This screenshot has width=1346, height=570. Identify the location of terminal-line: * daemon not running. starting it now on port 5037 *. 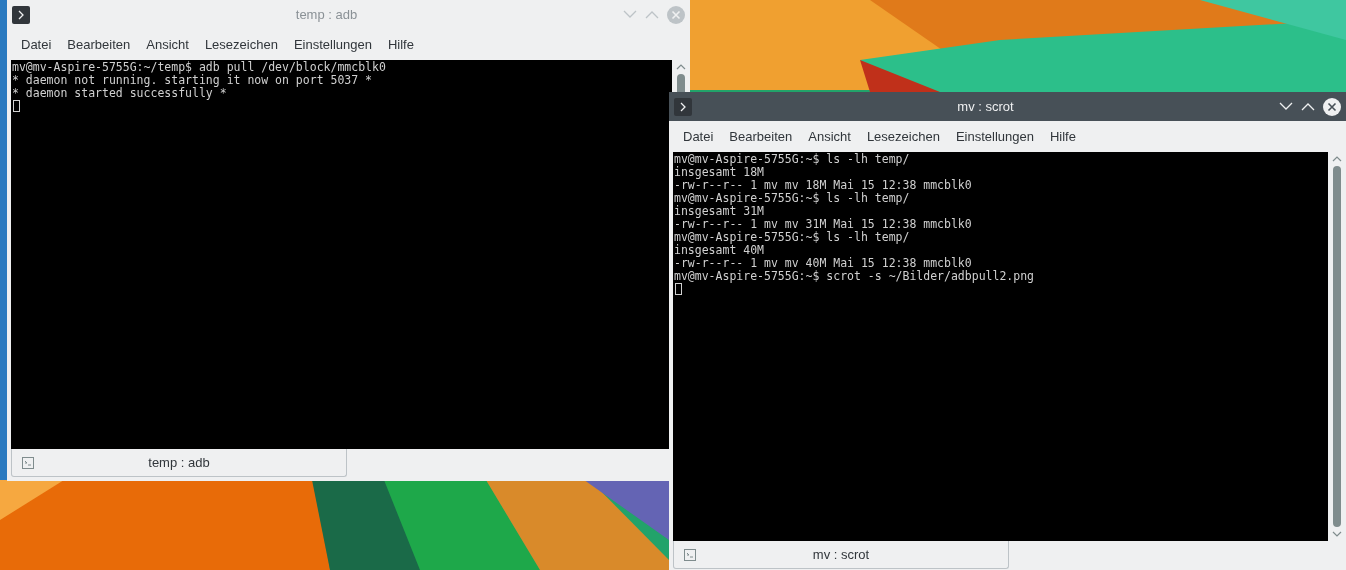
(192, 80).